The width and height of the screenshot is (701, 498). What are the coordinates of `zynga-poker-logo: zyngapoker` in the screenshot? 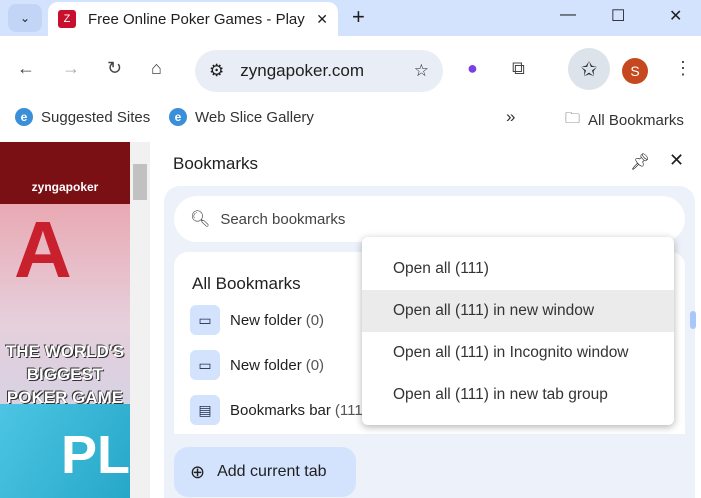 It's located at (65, 173).